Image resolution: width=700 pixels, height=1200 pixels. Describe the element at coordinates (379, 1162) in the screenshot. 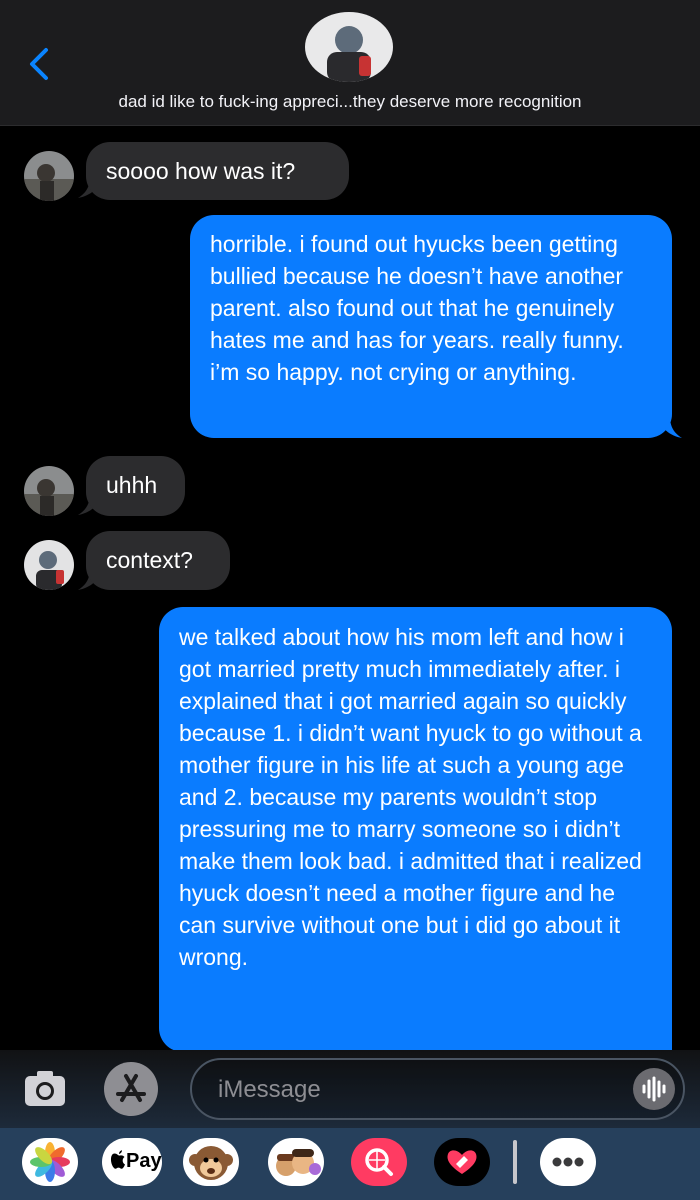

I see `web-image-search-icon` at that location.